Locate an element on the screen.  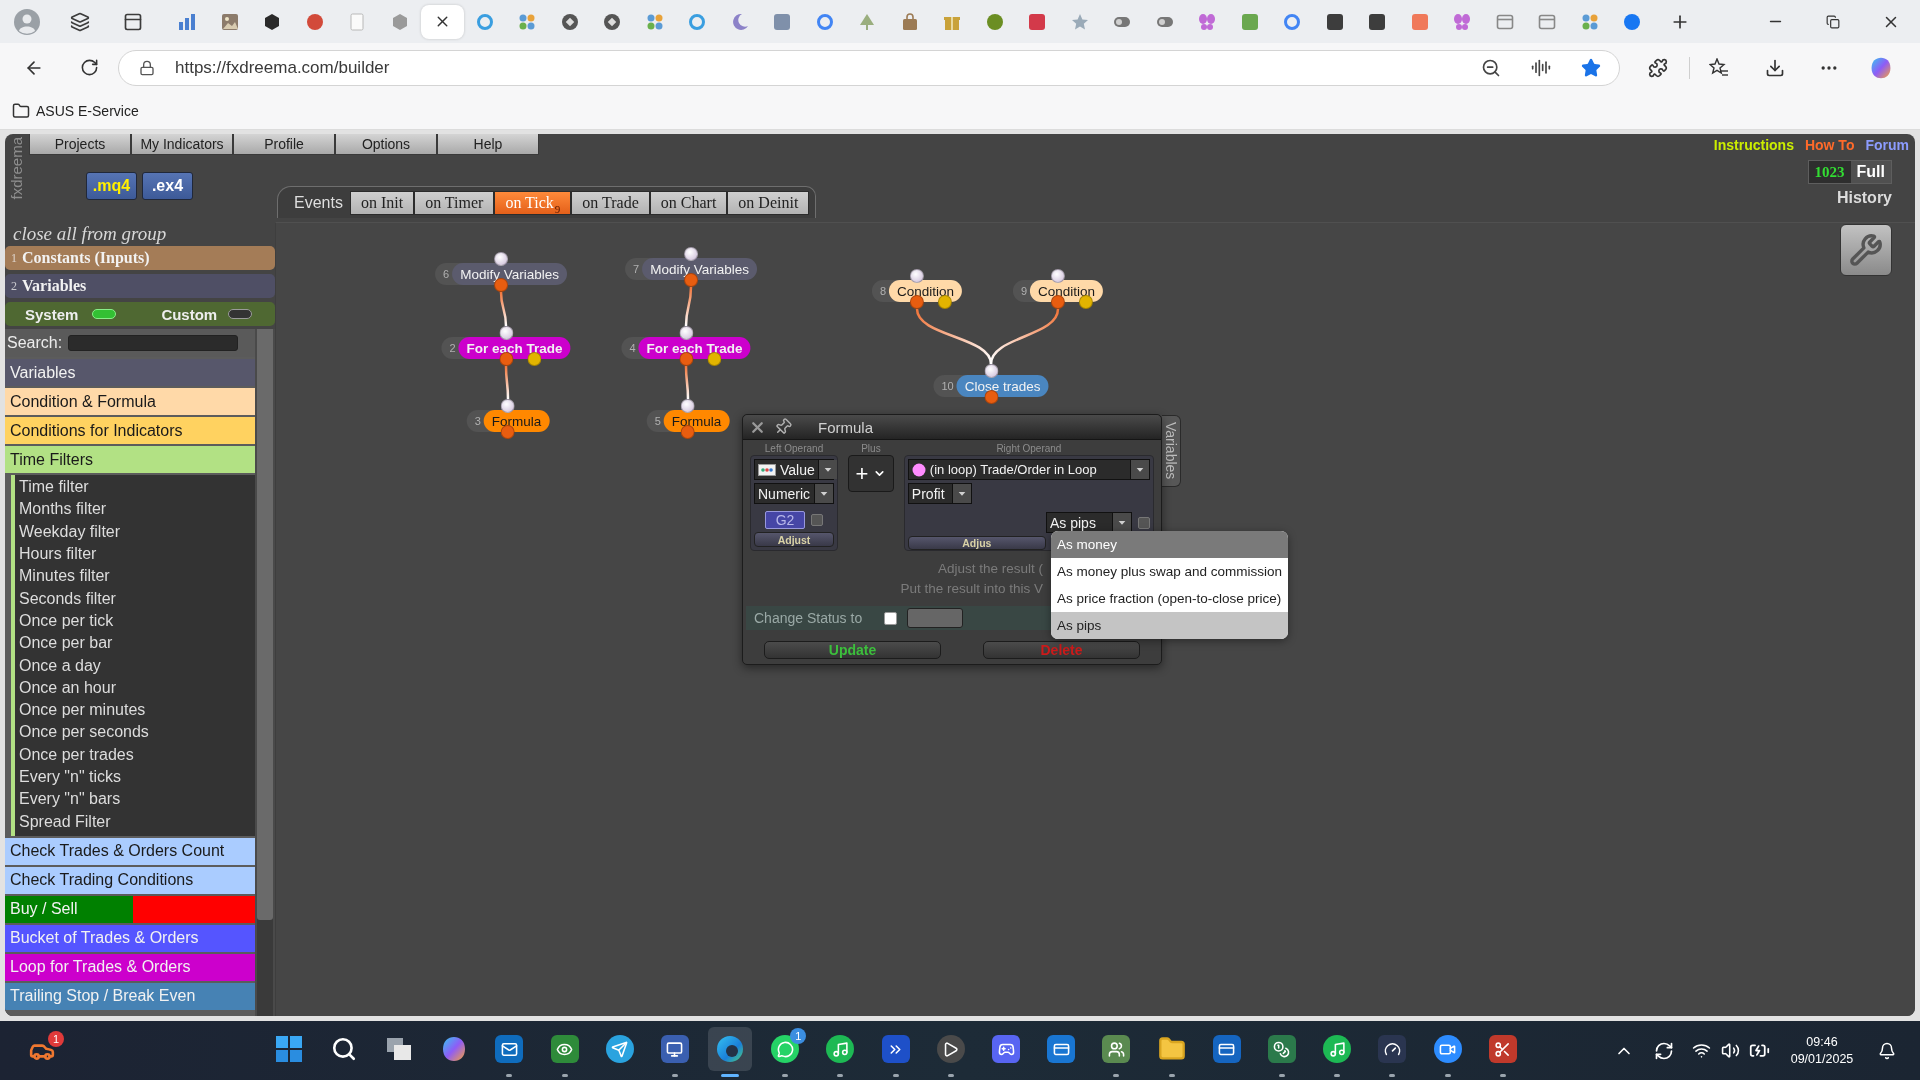
gradient-orb-icon is located at coordinates (1881, 67).